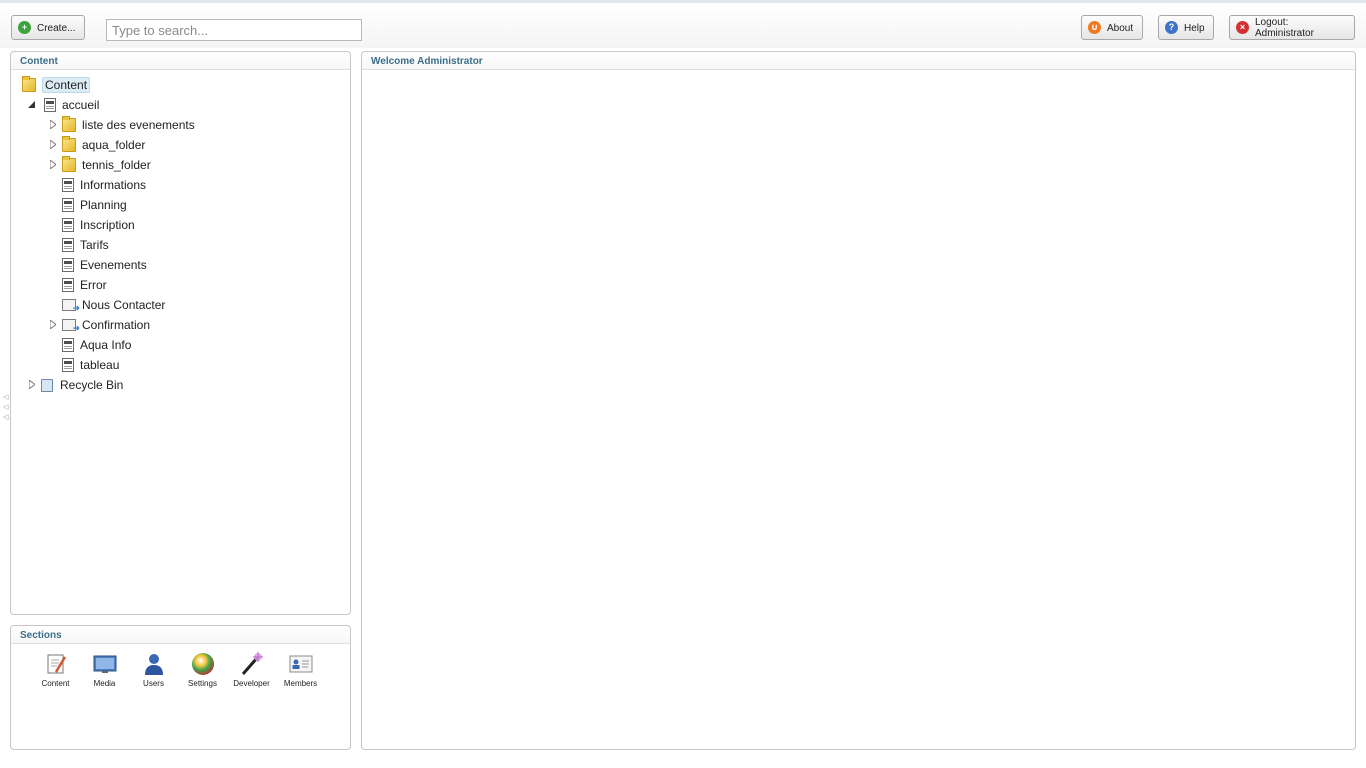 Image resolution: width=1366 pixels, height=768 pixels. I want to click on section-media: Media, so click(104, 670).